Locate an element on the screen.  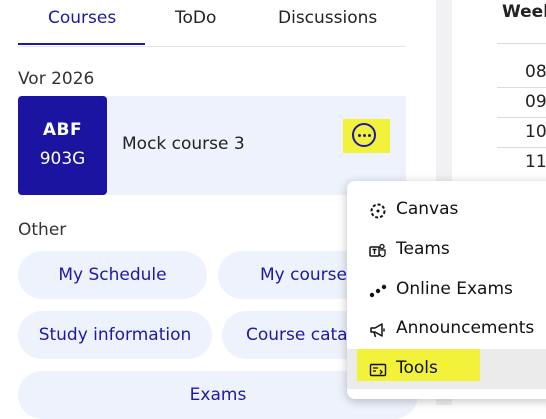
menu-item-label: Teams is located at coordinates (423, 249).